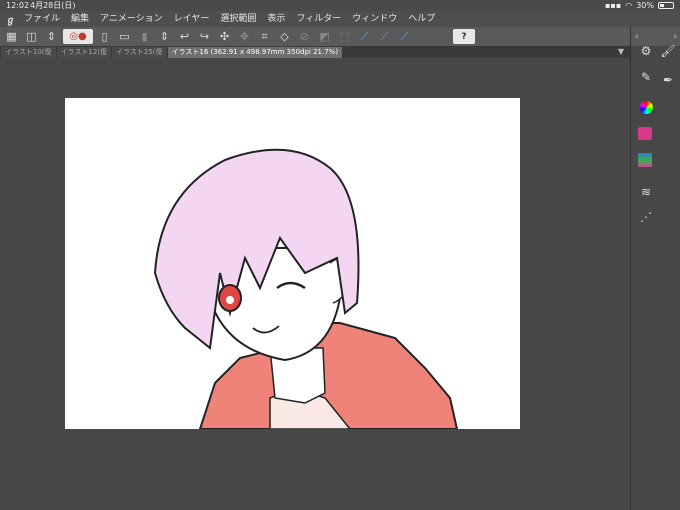 This screenshot has width=680, height=510. What do you see at coordinates (80, 19) in the screenshot?
I see `menu-edit: 編集` at bounding box center [80, 19].